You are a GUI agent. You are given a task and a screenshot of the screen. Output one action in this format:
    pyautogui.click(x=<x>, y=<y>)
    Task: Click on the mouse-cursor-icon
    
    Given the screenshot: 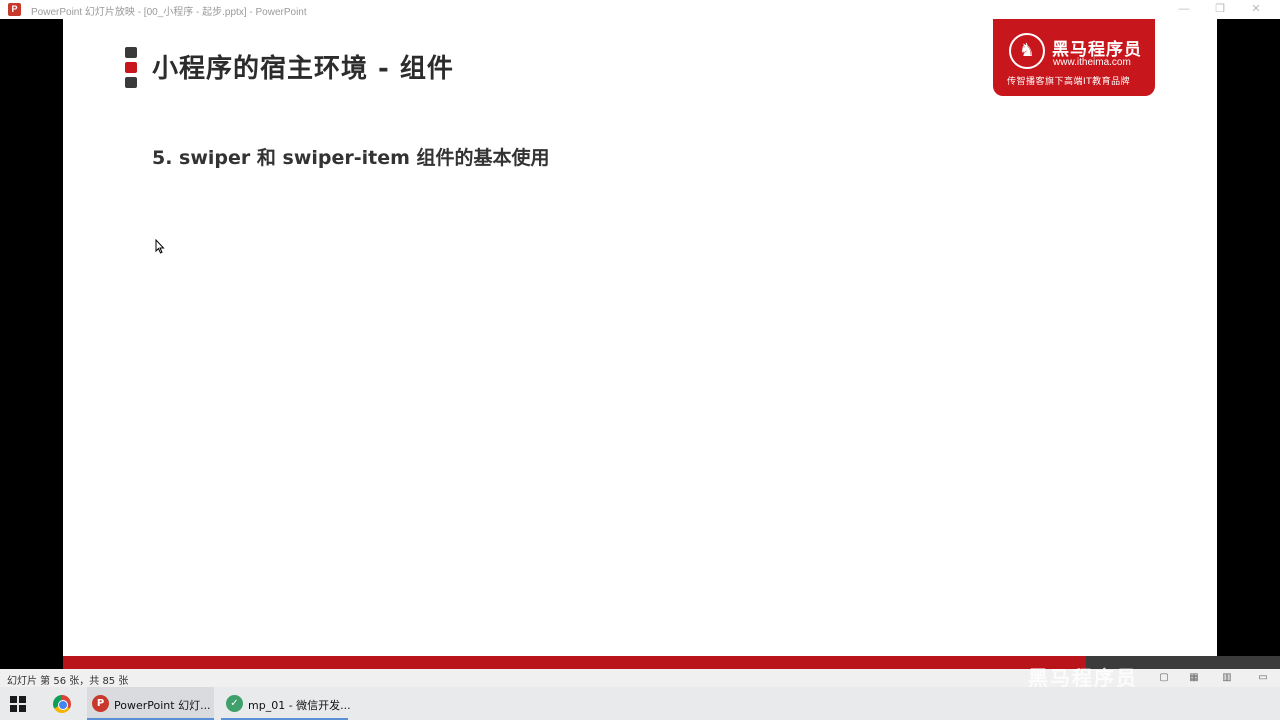 What is the action you would take?
    pyautogui.click(x=160, y=246)
    